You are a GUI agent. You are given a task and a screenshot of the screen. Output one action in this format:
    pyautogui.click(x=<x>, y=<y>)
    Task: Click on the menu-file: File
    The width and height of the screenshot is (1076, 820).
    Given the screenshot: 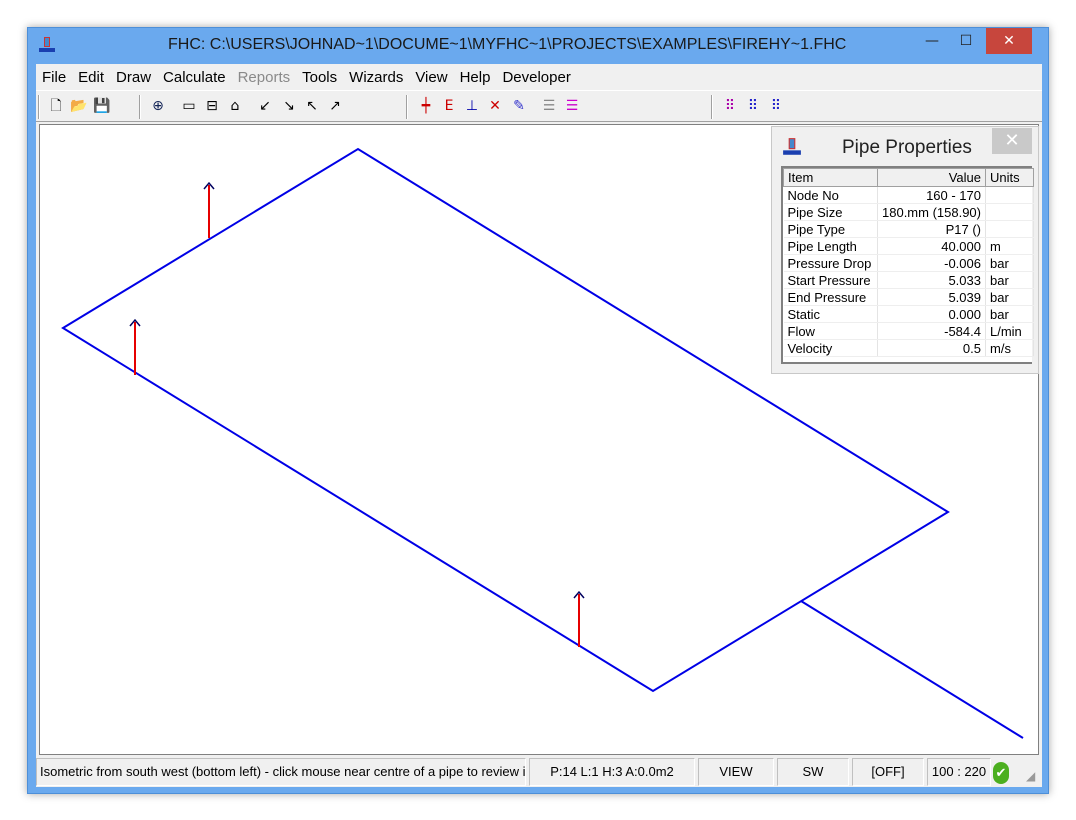 What is the action you would take?
    pyautogui.click(x=54, y=78)
    